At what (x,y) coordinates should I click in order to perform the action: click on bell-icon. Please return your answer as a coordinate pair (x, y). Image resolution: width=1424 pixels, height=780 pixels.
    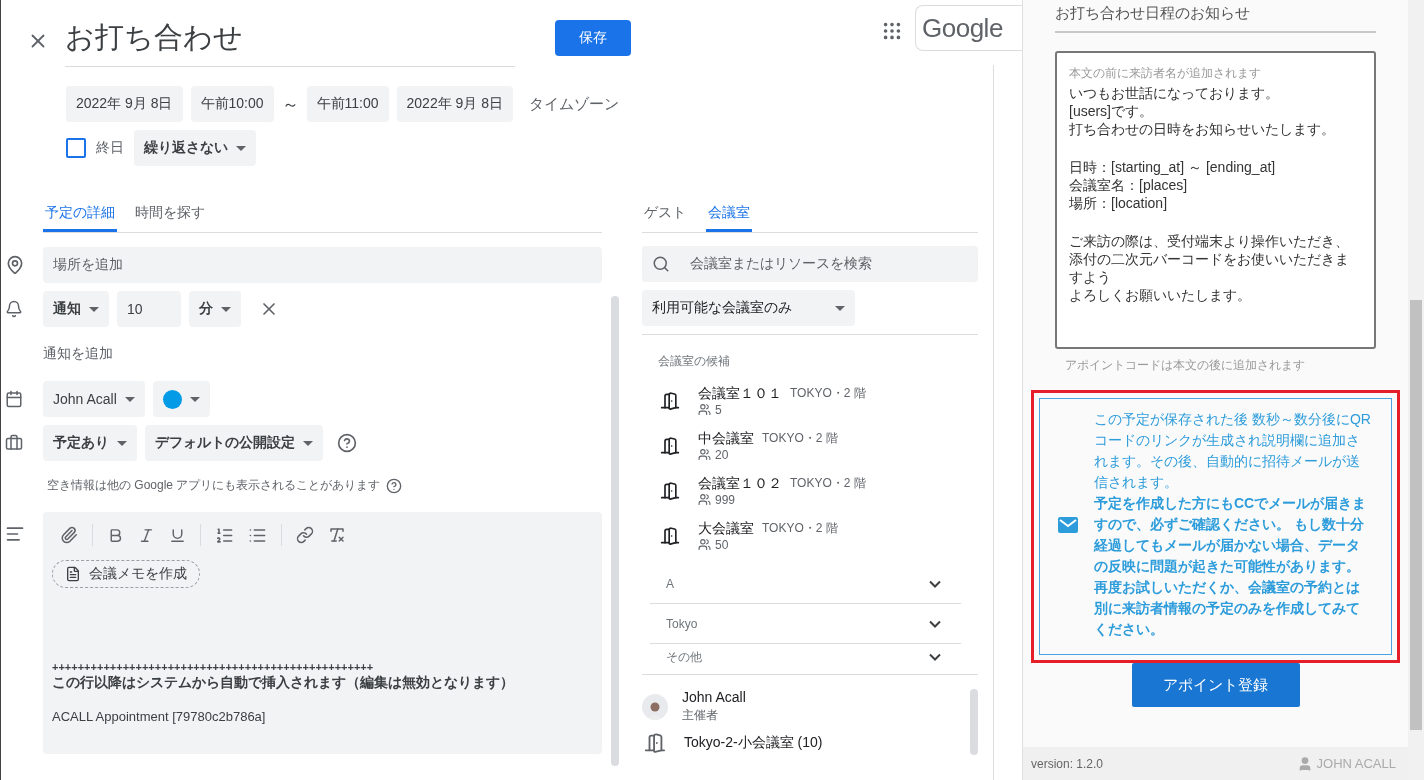
    Looking at the image, I should click on (14, 309).